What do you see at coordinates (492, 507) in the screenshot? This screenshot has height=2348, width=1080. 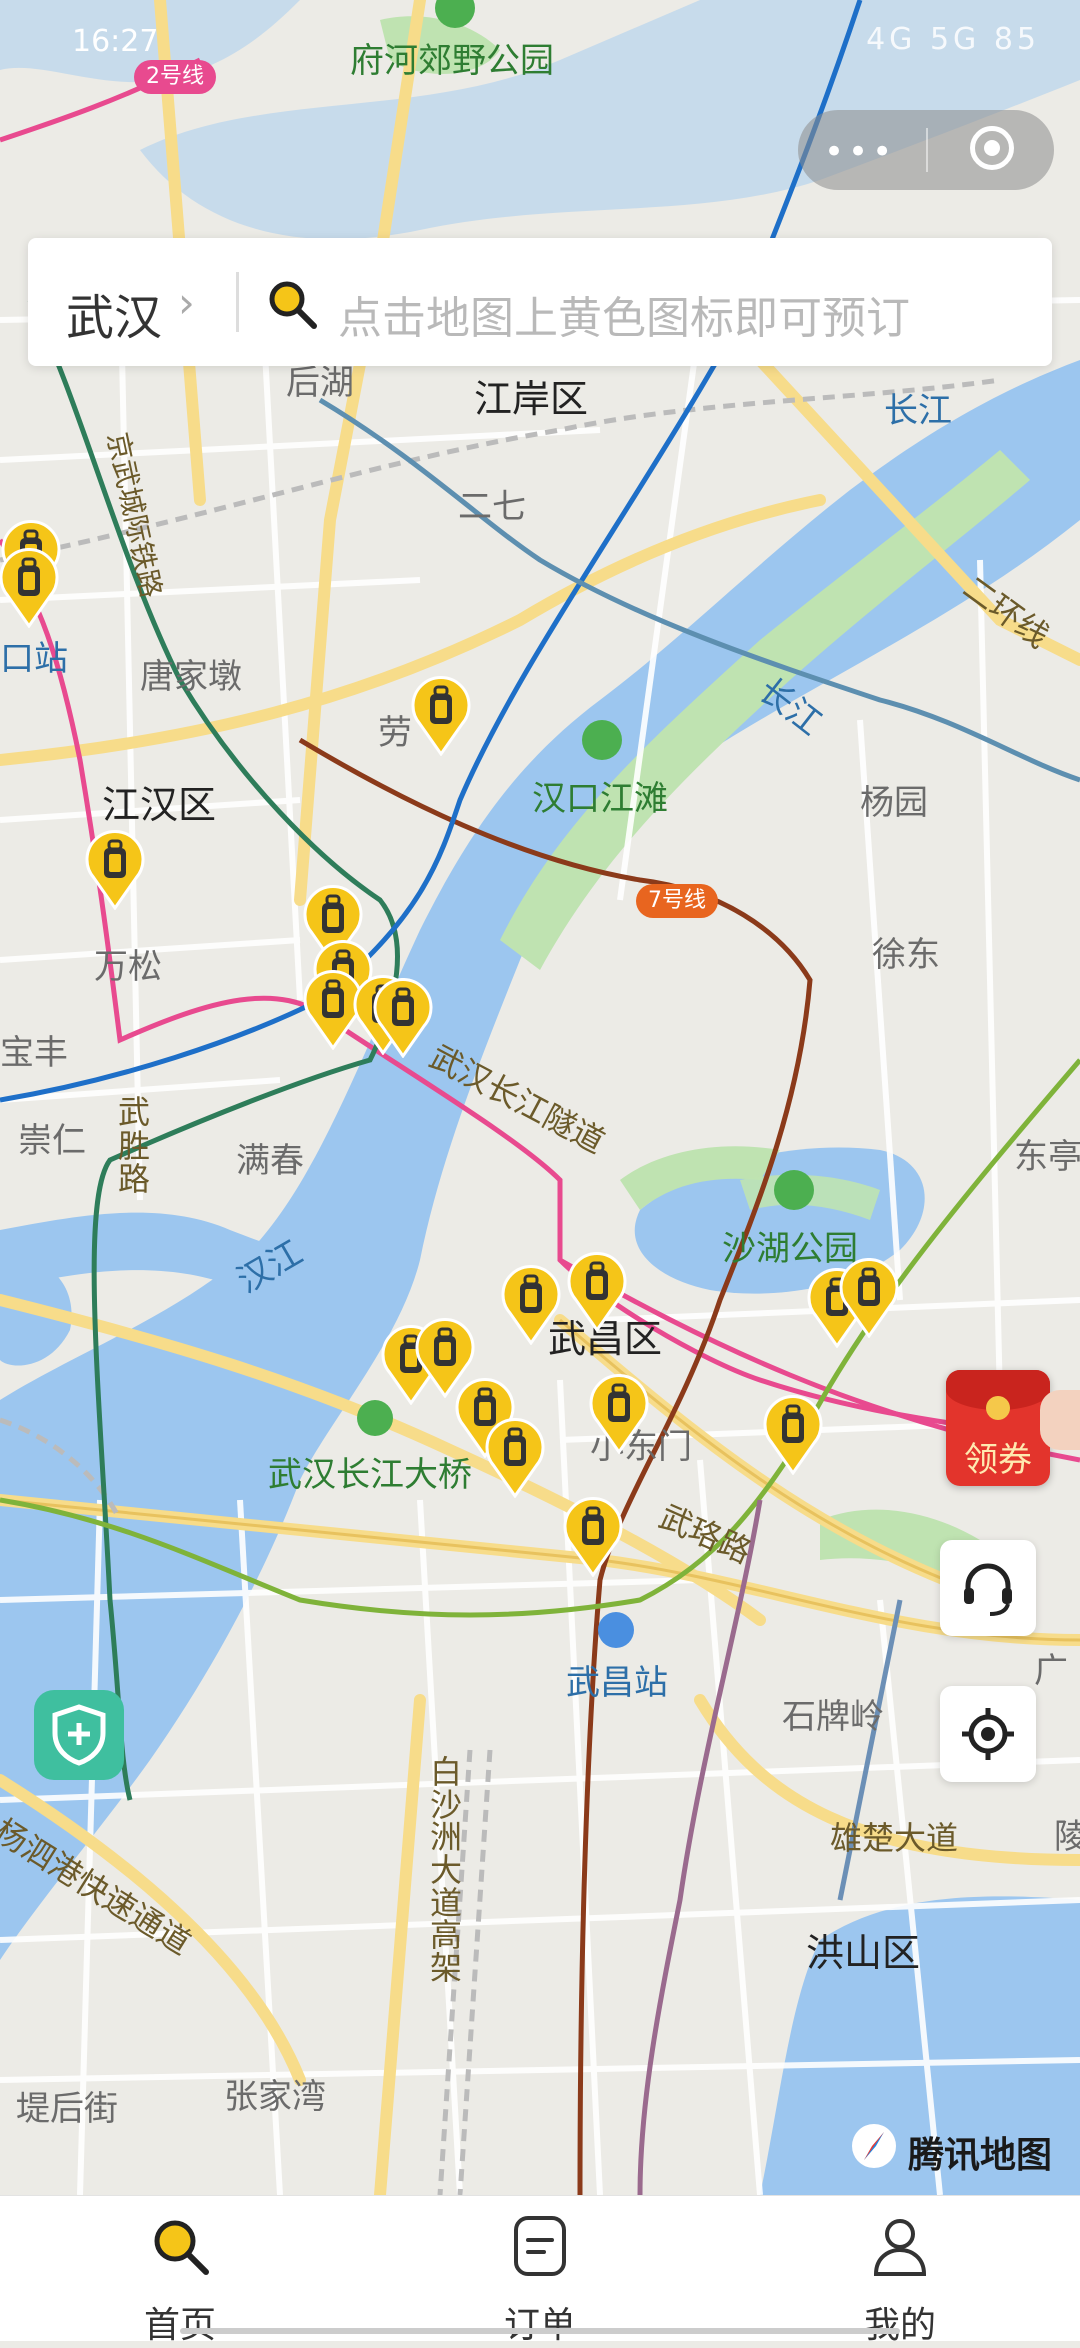 I see `map-label-erqi: 二七` at bounding box center [492, 507].